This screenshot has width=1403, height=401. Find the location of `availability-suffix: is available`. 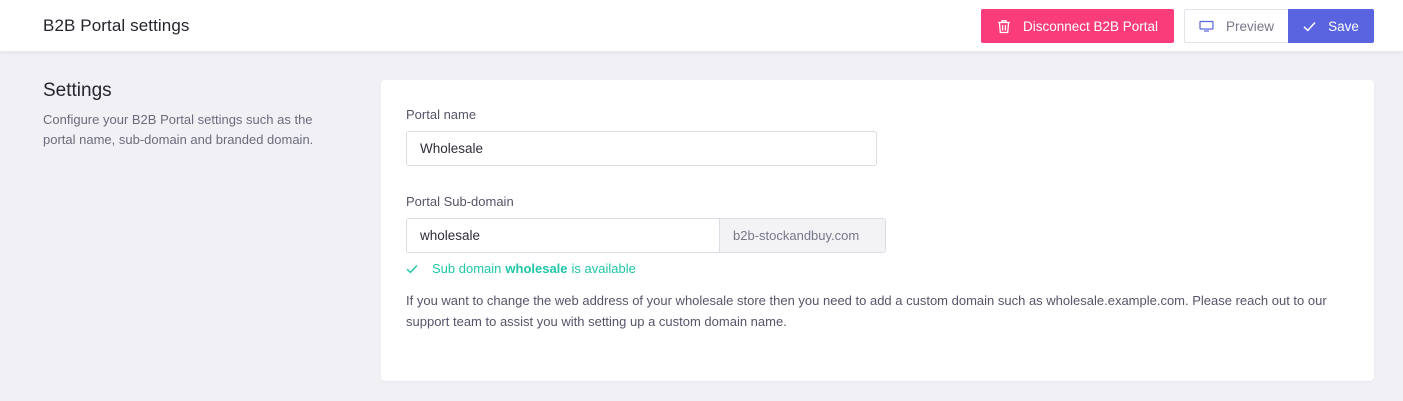

availability-suffix: is available is located at coordinates (603, 268).